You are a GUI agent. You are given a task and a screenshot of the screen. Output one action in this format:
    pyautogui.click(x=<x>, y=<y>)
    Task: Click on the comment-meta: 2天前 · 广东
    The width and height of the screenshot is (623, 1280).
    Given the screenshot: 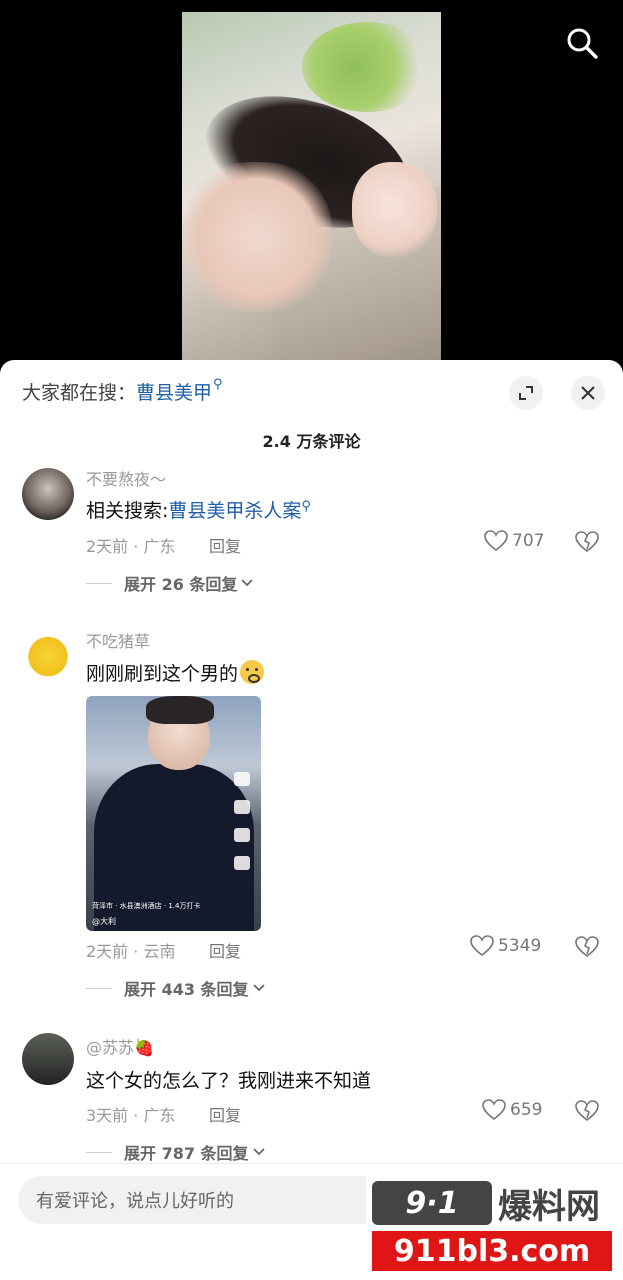 What is the action you would take?
    pyautogui.click(x=131, y=546)
    